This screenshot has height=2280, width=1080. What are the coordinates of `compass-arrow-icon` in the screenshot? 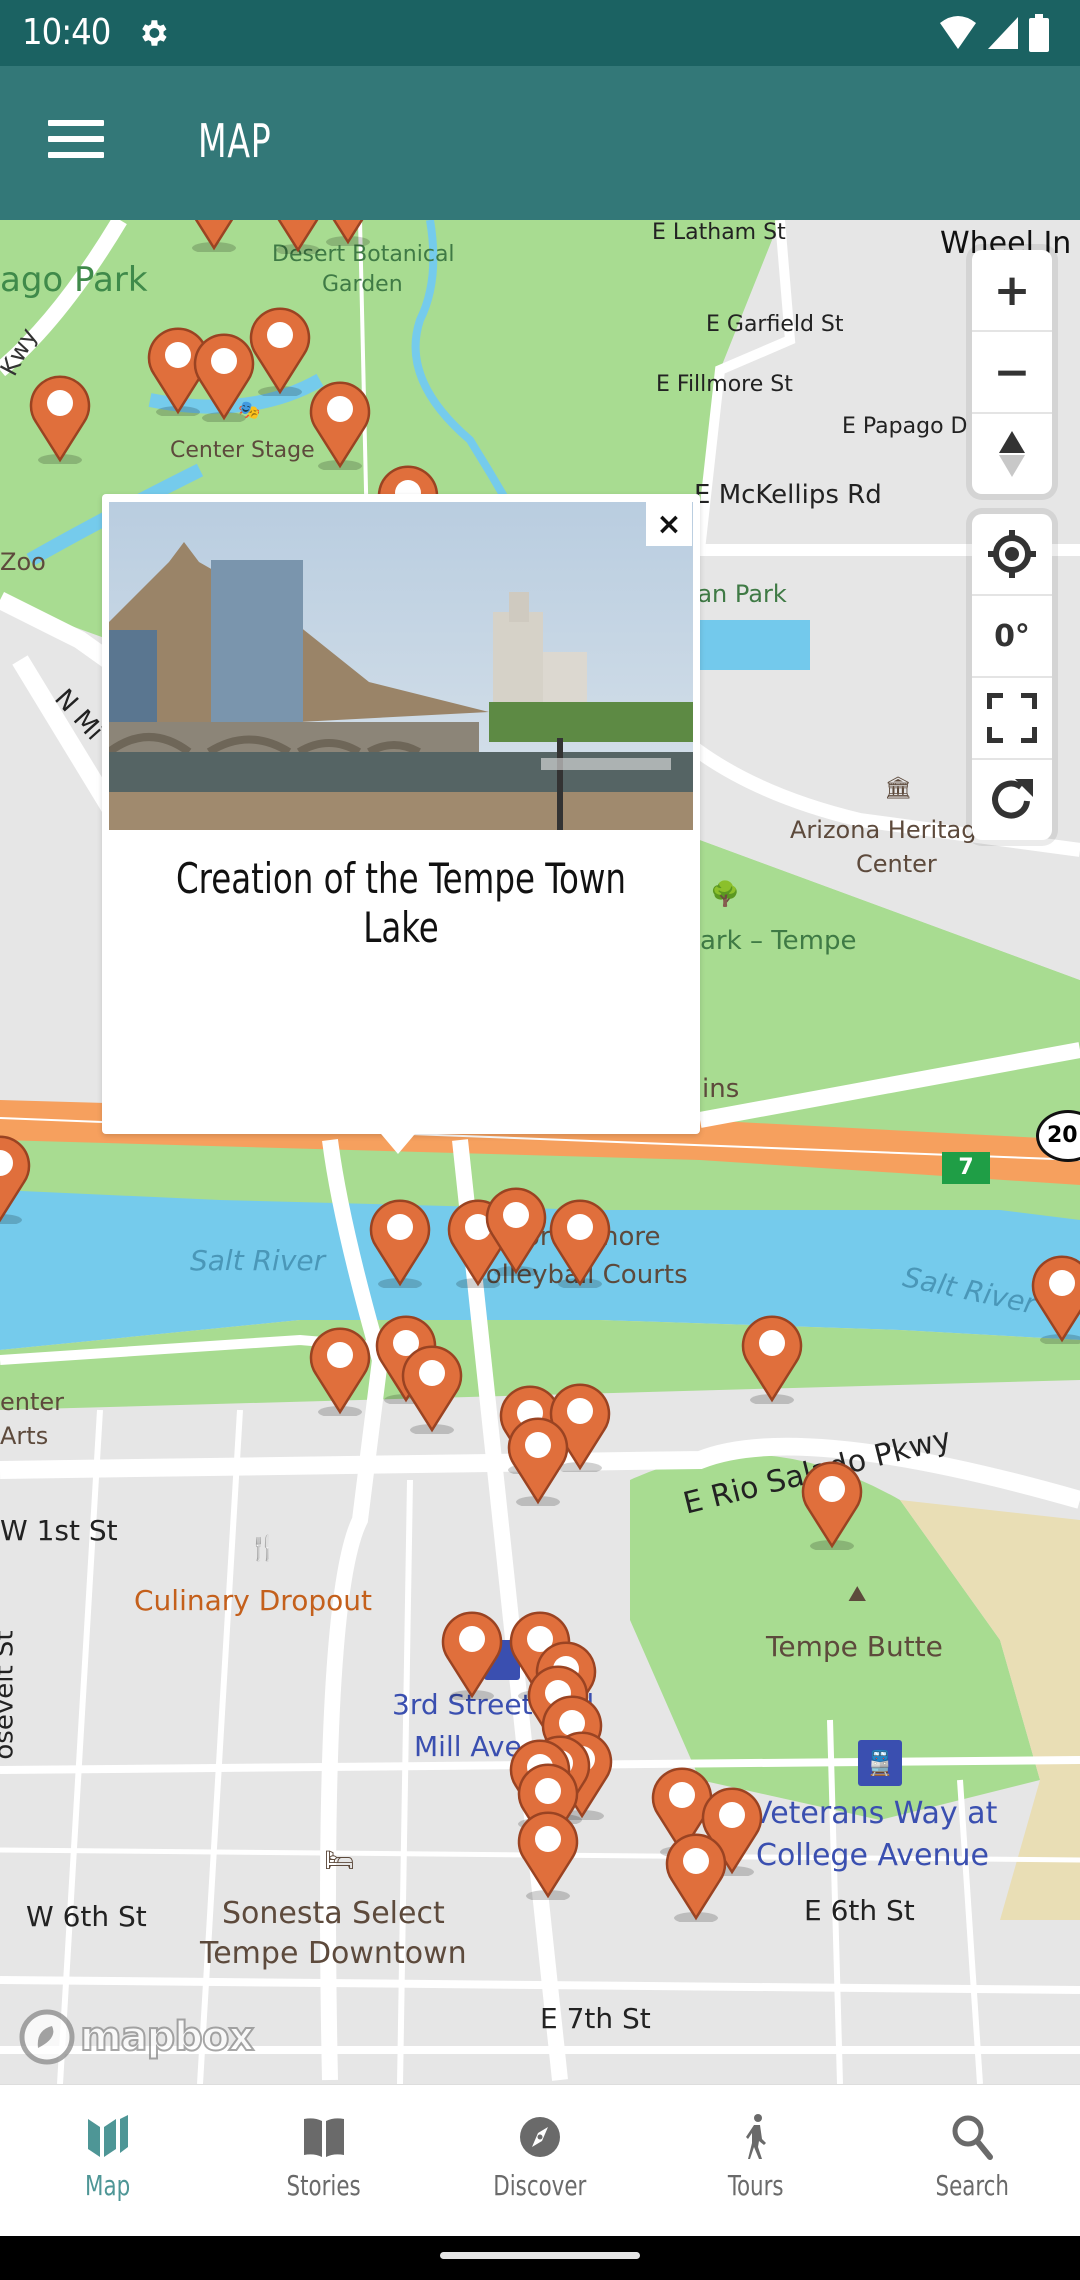 It's located at (1012, 454).